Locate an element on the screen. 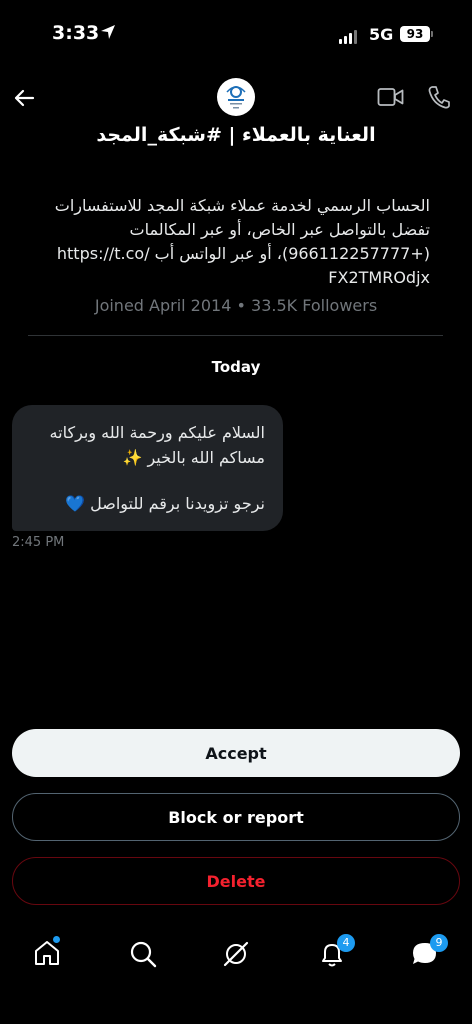 This screenshot has width=472, height=1024. logo-icon is located at coordinates (236, 97).